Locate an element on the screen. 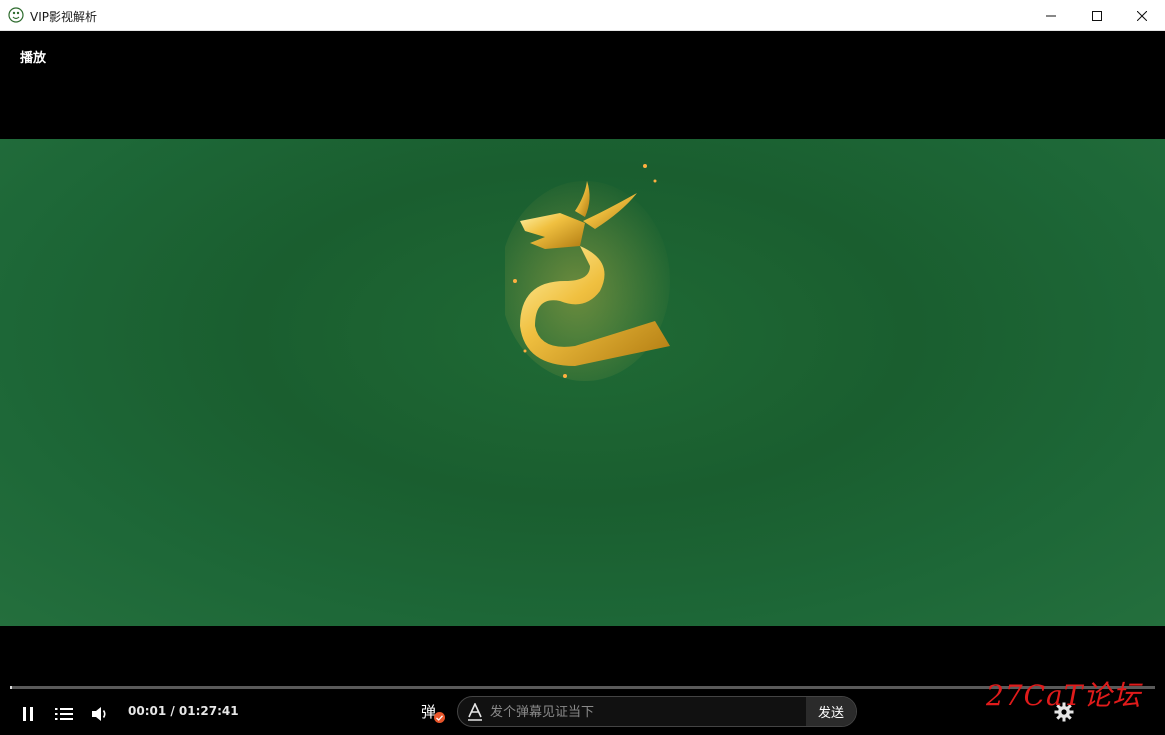 Image resolution: width=1165 pixels, height=735 pixels. pause-button is located at coordinates (28, 714).